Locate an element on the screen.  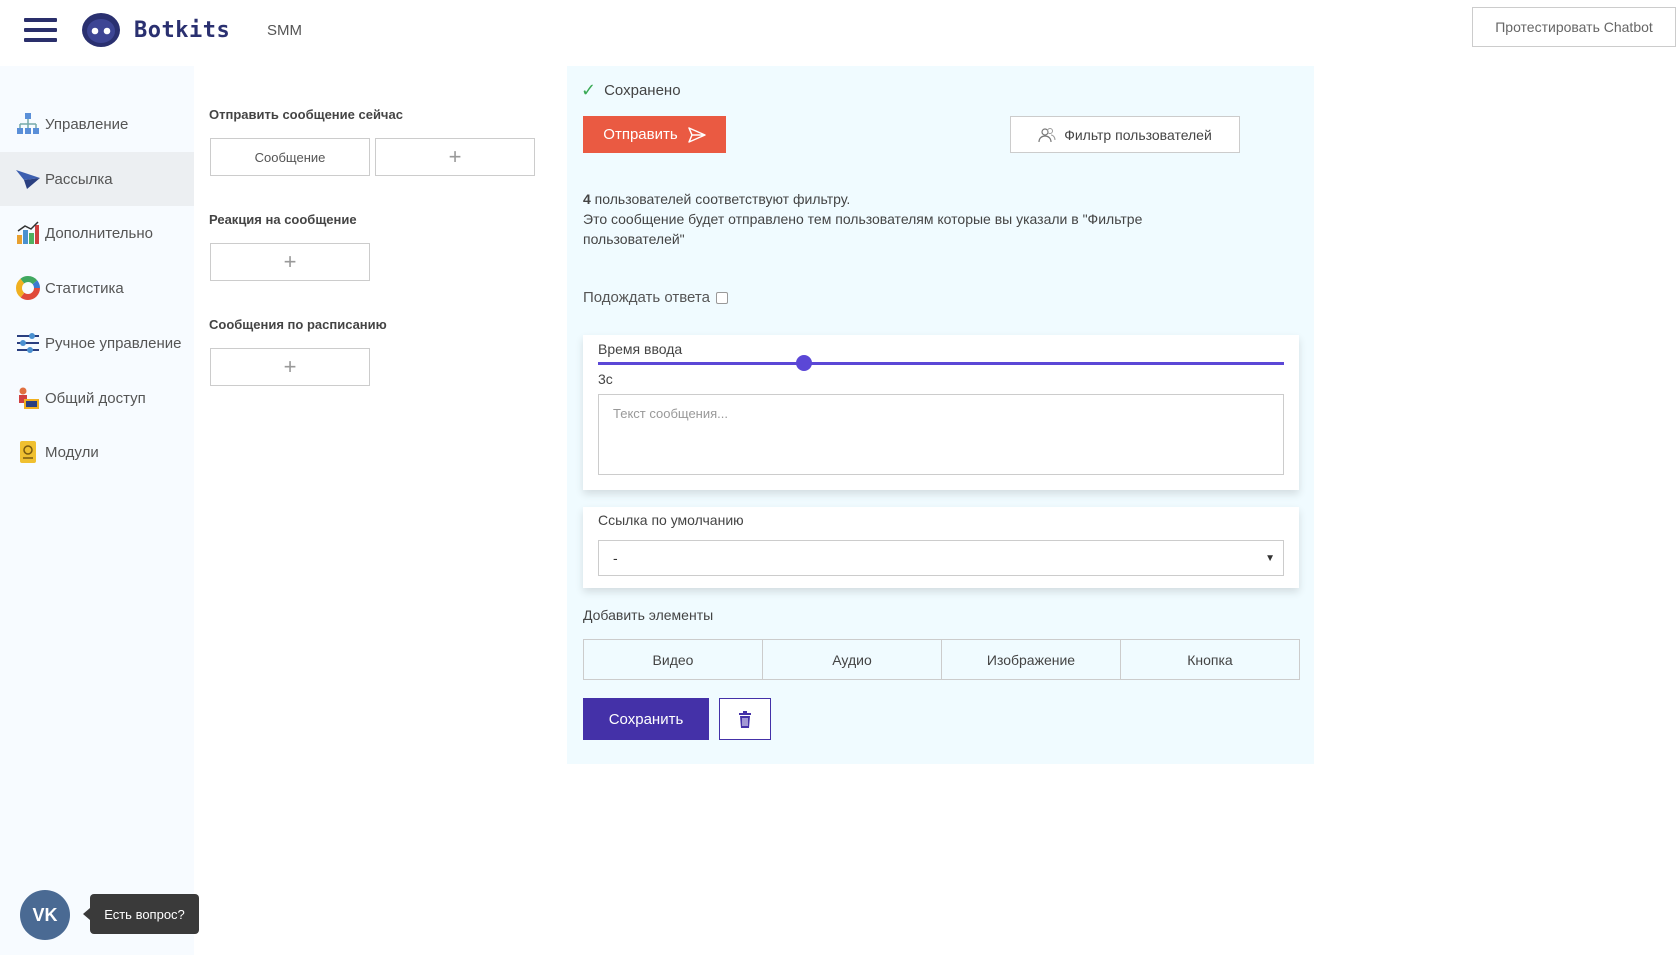
default-link-value: - is located at coordinates (615, 558).